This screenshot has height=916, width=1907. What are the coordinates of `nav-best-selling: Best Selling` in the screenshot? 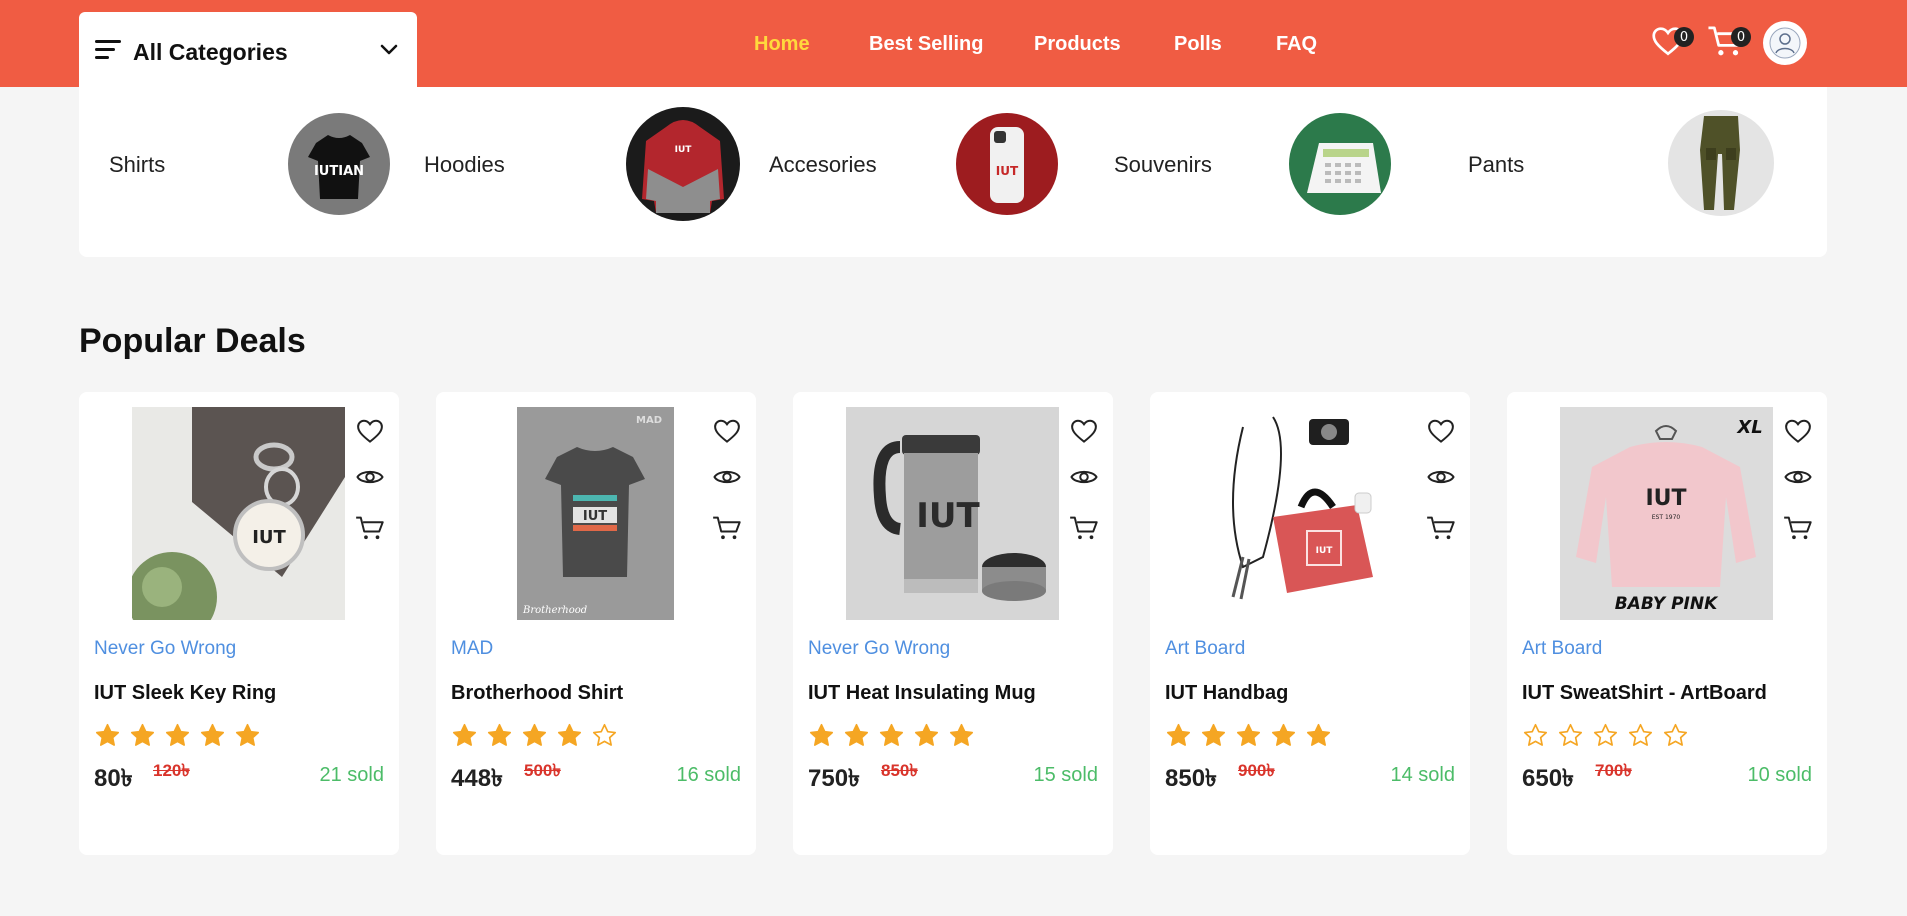 It's located at (926, 44).